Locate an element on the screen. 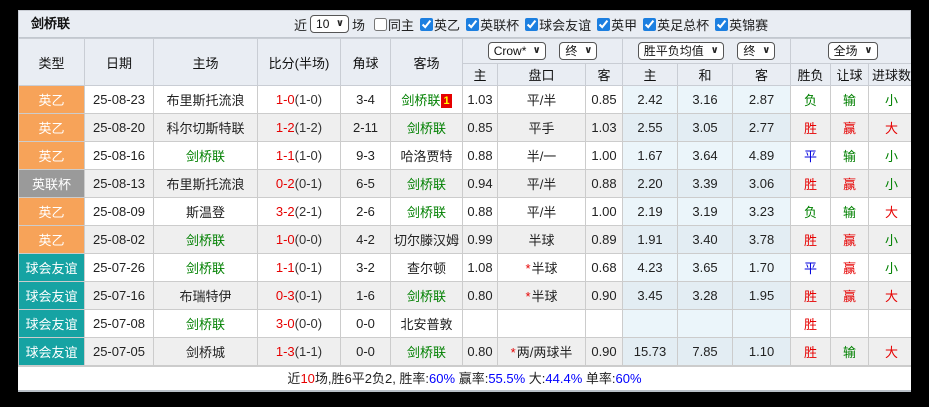 Image resolution: width=929 pixels, height=407 pixels. away-team-cell: 哈洛贾特 is located at coordinates (426, 155).